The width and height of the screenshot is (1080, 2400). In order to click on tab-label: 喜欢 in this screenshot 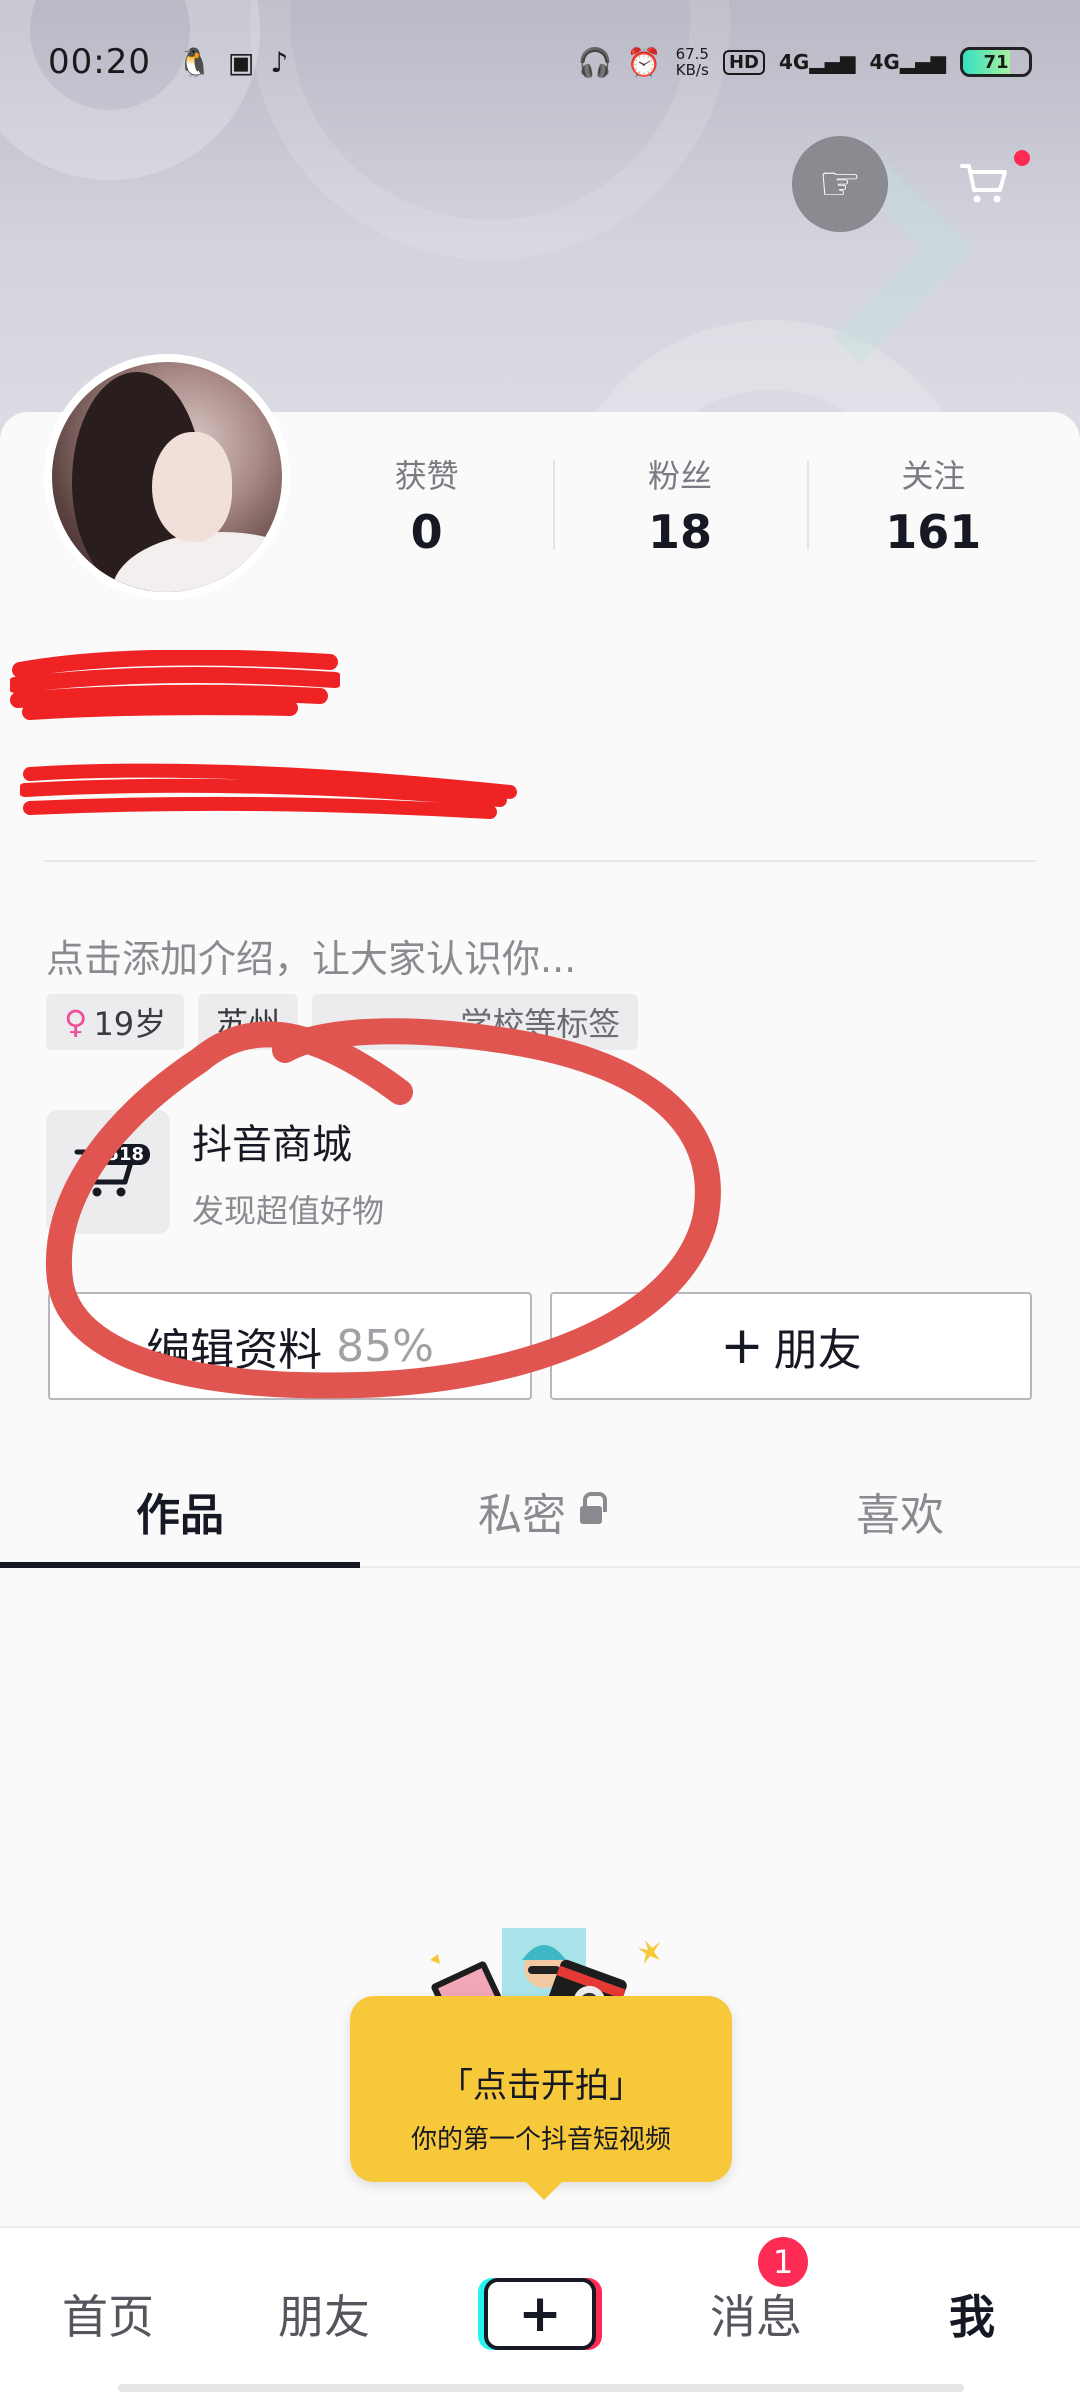, I will do `click(900, 1515)`.